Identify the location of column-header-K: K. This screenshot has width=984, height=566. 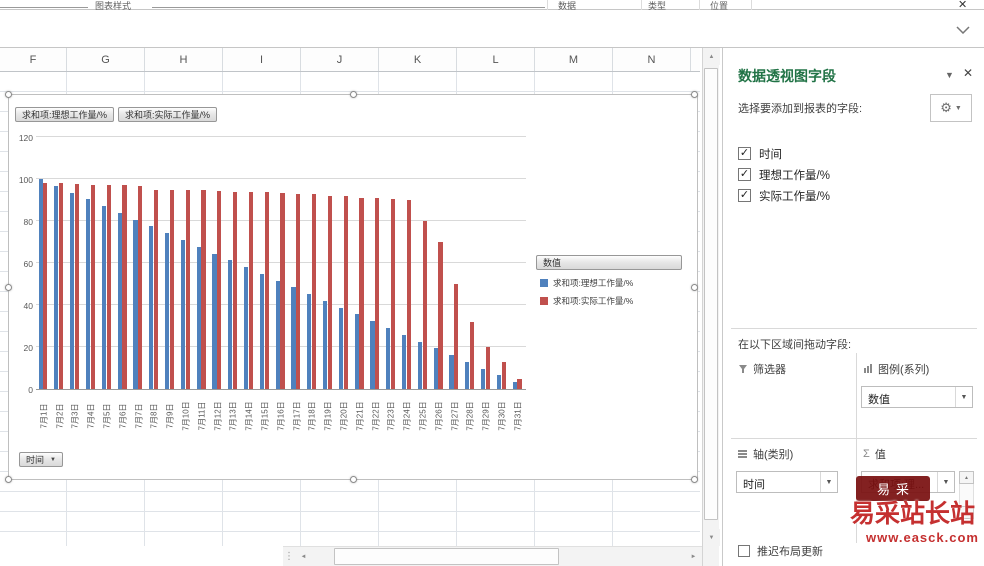
(418, 59).